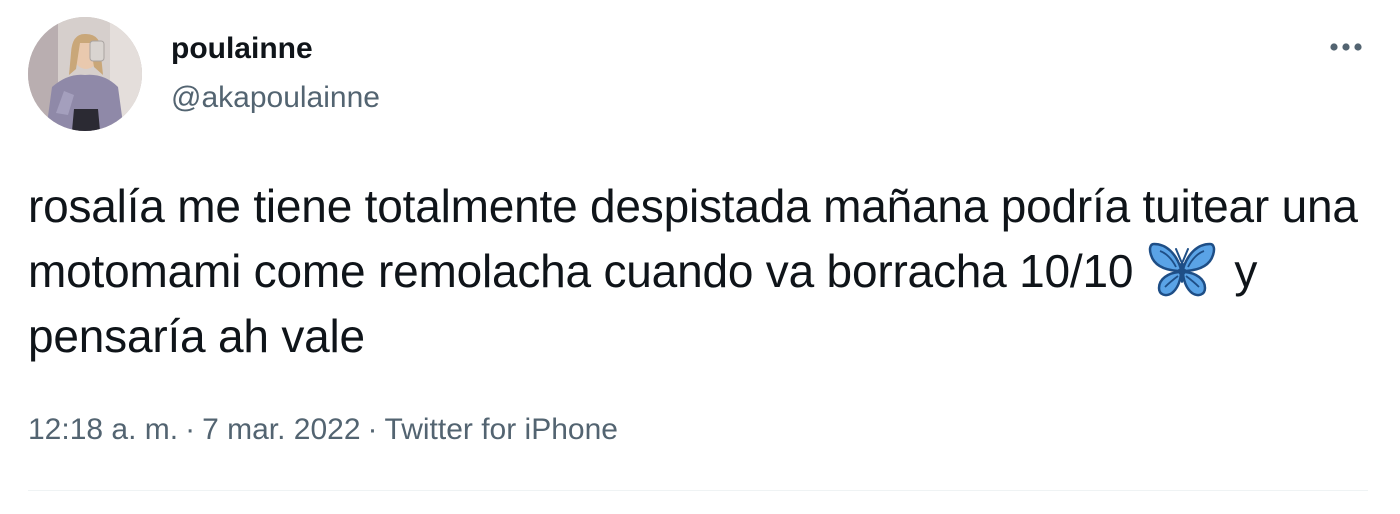  Describe the element at coordinates (1182, 270) in the screenshot. I see `butterfly-emoji` at that location.